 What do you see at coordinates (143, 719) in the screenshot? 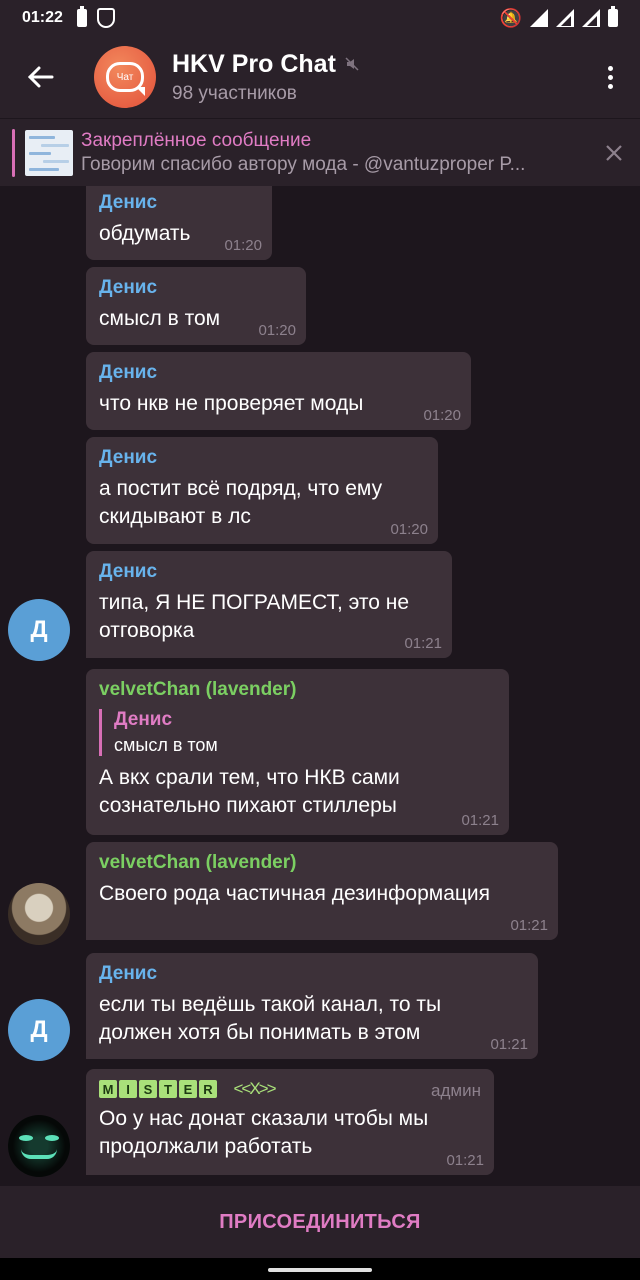
I see `reply-sender: Денис` at bounding box center [143, 719].